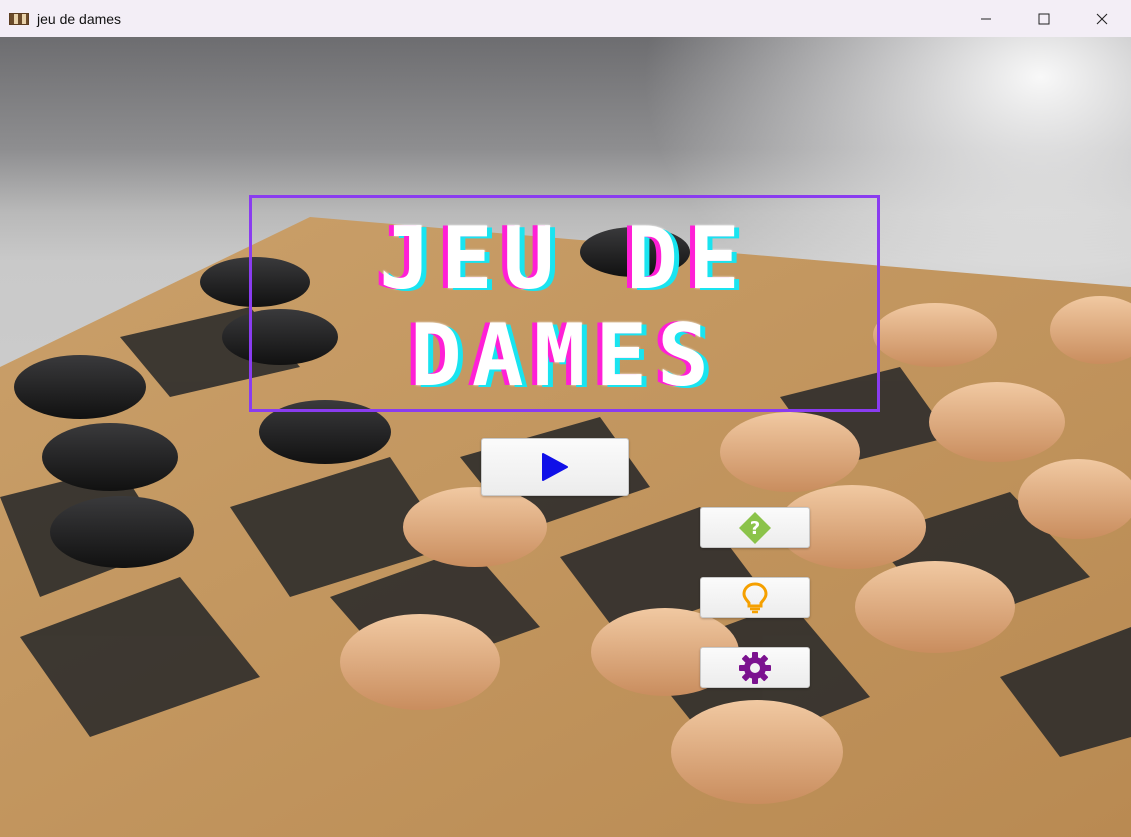 This screenshot has width=1131, height=837. I want to click on window-title-bar: jeu de dames, so click(565, 18).